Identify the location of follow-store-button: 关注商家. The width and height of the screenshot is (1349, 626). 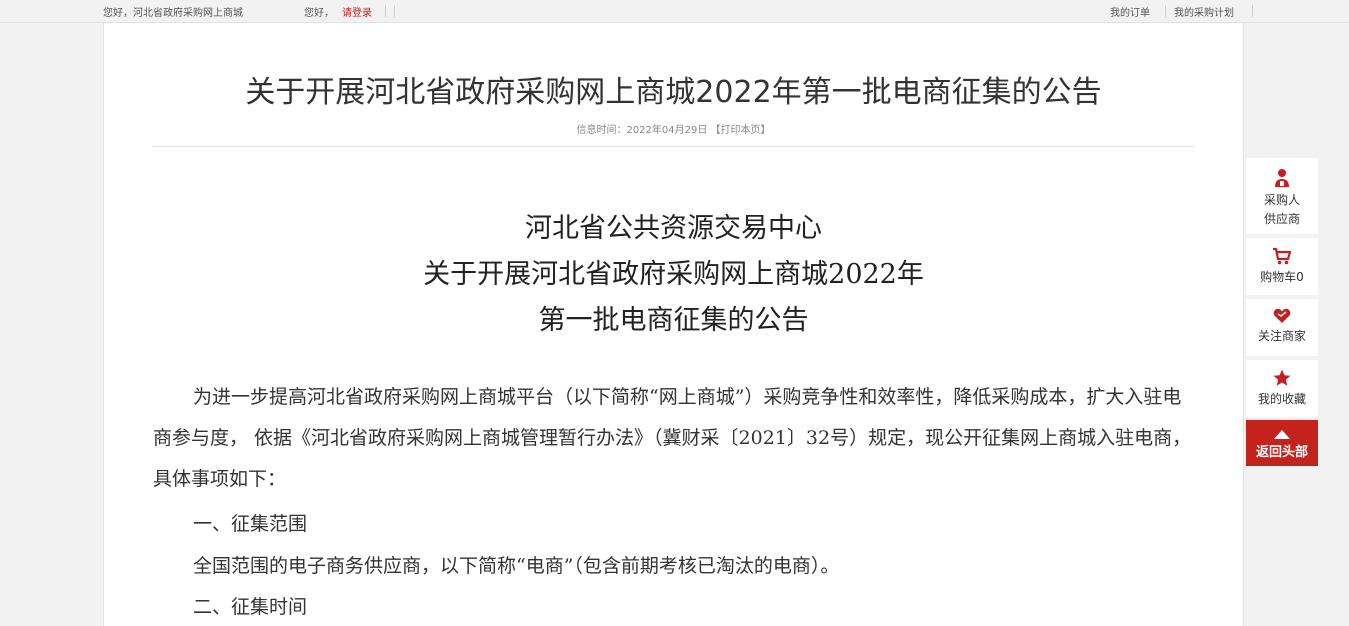
(1282, 327).